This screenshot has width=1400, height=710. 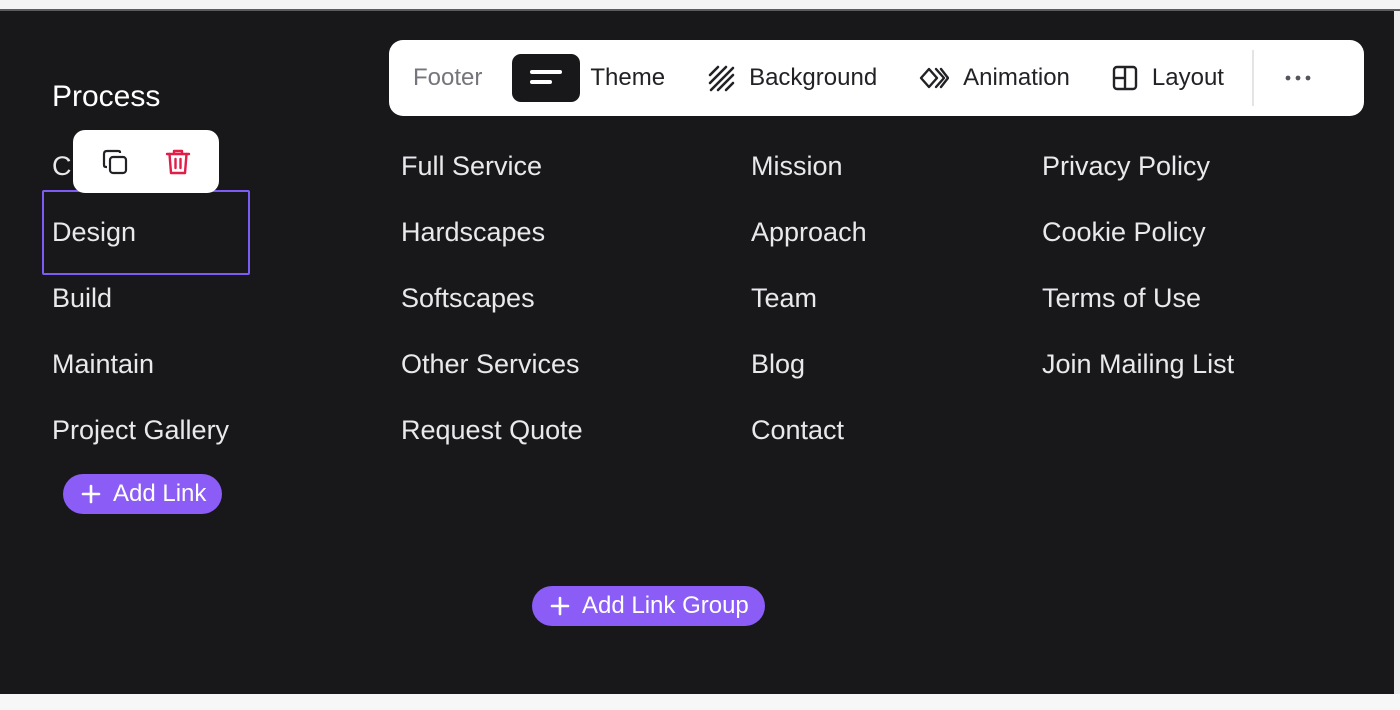 I want to click on link-item-actions, so click(x=146, y=161).